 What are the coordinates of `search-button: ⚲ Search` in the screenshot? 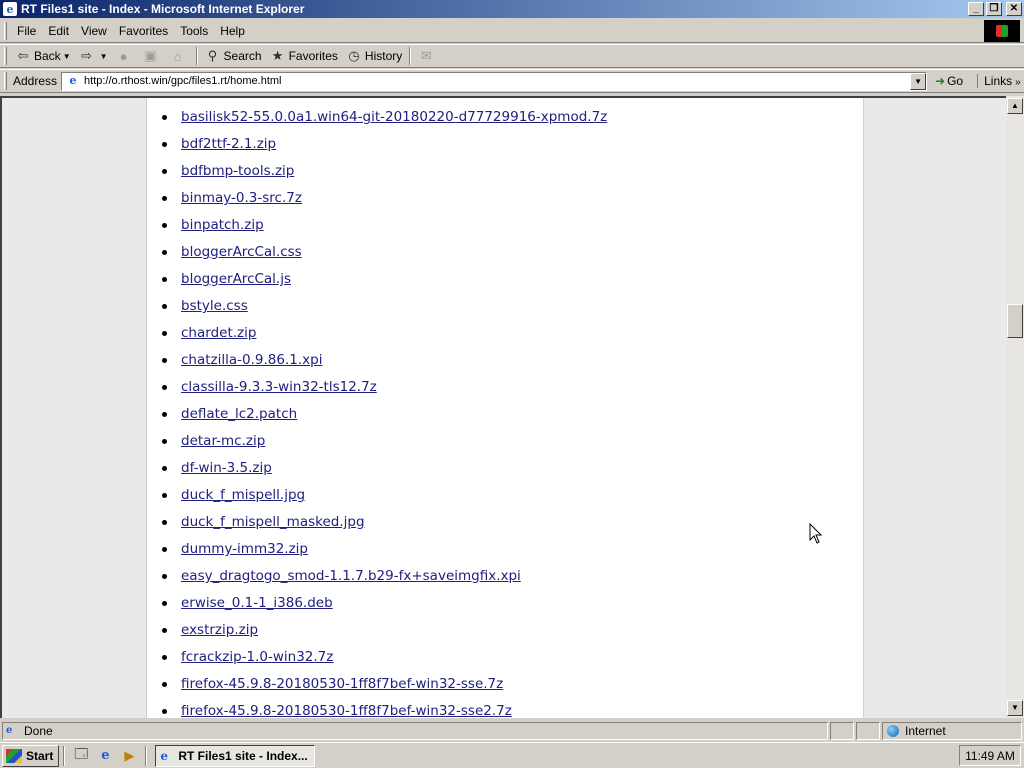 It's located at (233, 56).